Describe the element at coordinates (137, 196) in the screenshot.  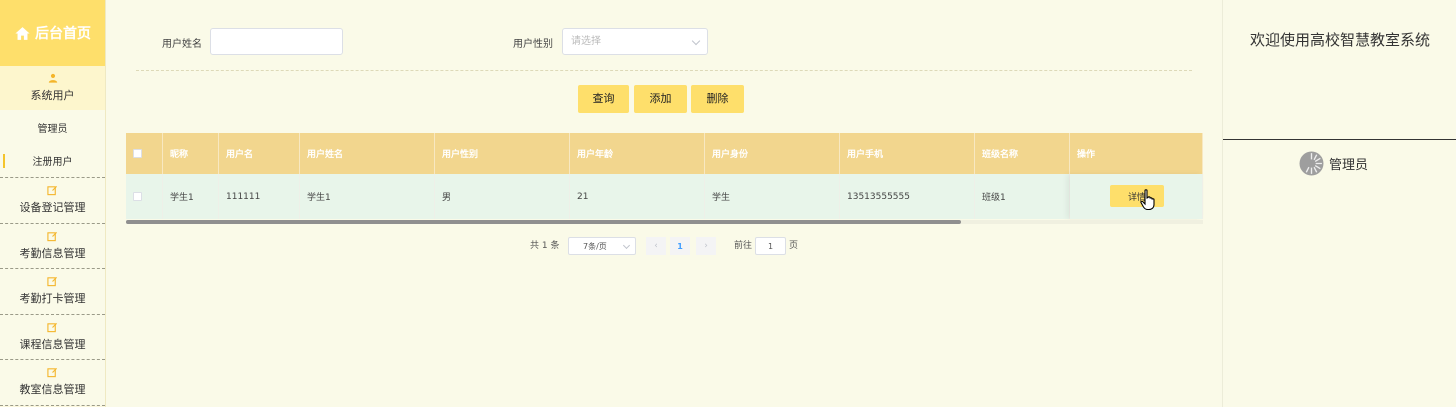
I see `row-checkbox` at that location.